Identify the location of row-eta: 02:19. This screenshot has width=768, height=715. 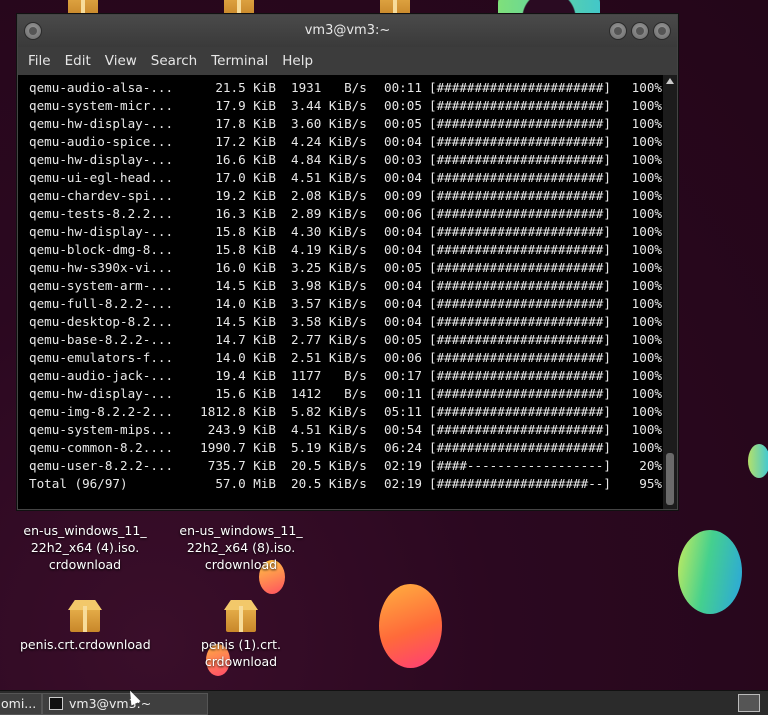
(403, 483).